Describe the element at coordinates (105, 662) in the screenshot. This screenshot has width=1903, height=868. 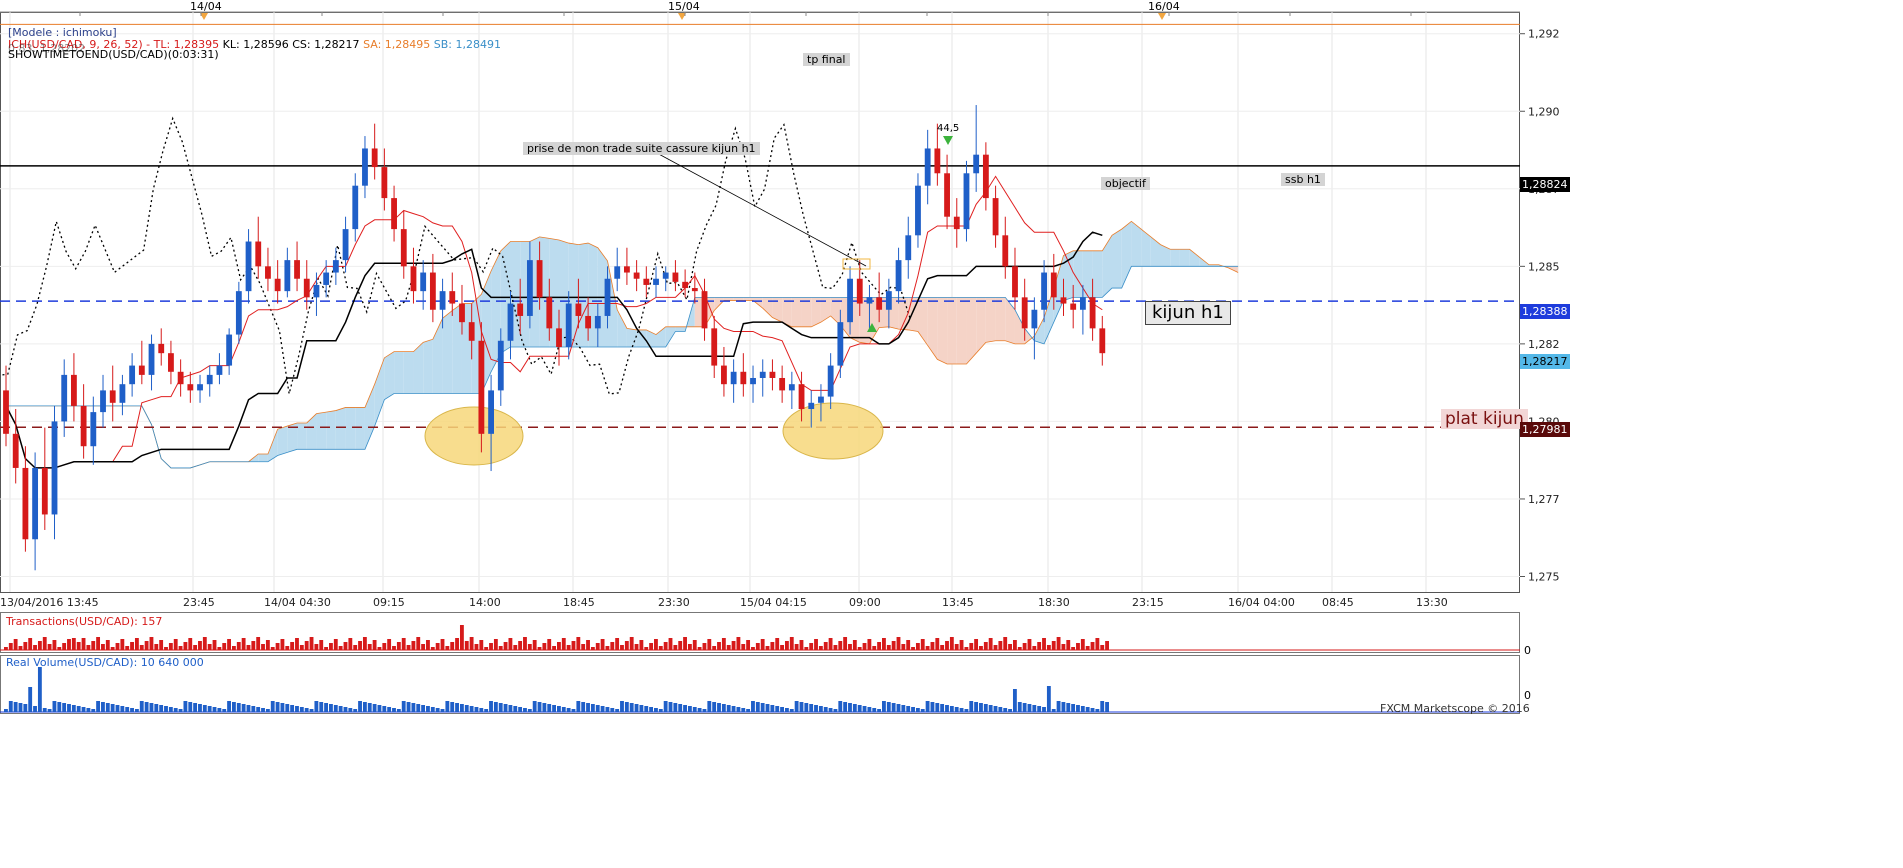
I see `volume-label: Real Volume(USD/CAD): 10 640 000` at that location.